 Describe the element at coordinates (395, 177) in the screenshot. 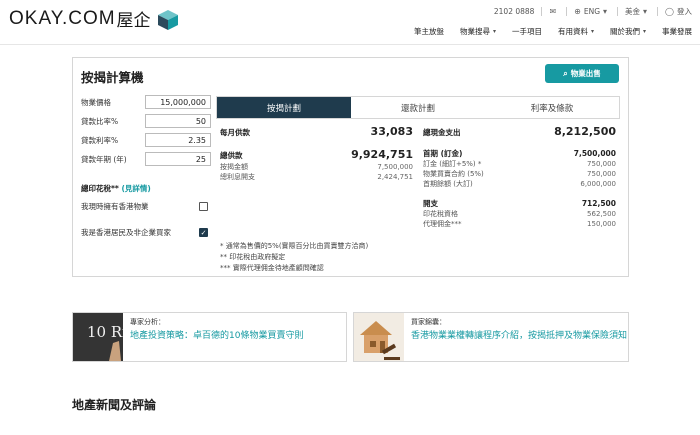

I see `interest-value: 2,424,751` at that location.